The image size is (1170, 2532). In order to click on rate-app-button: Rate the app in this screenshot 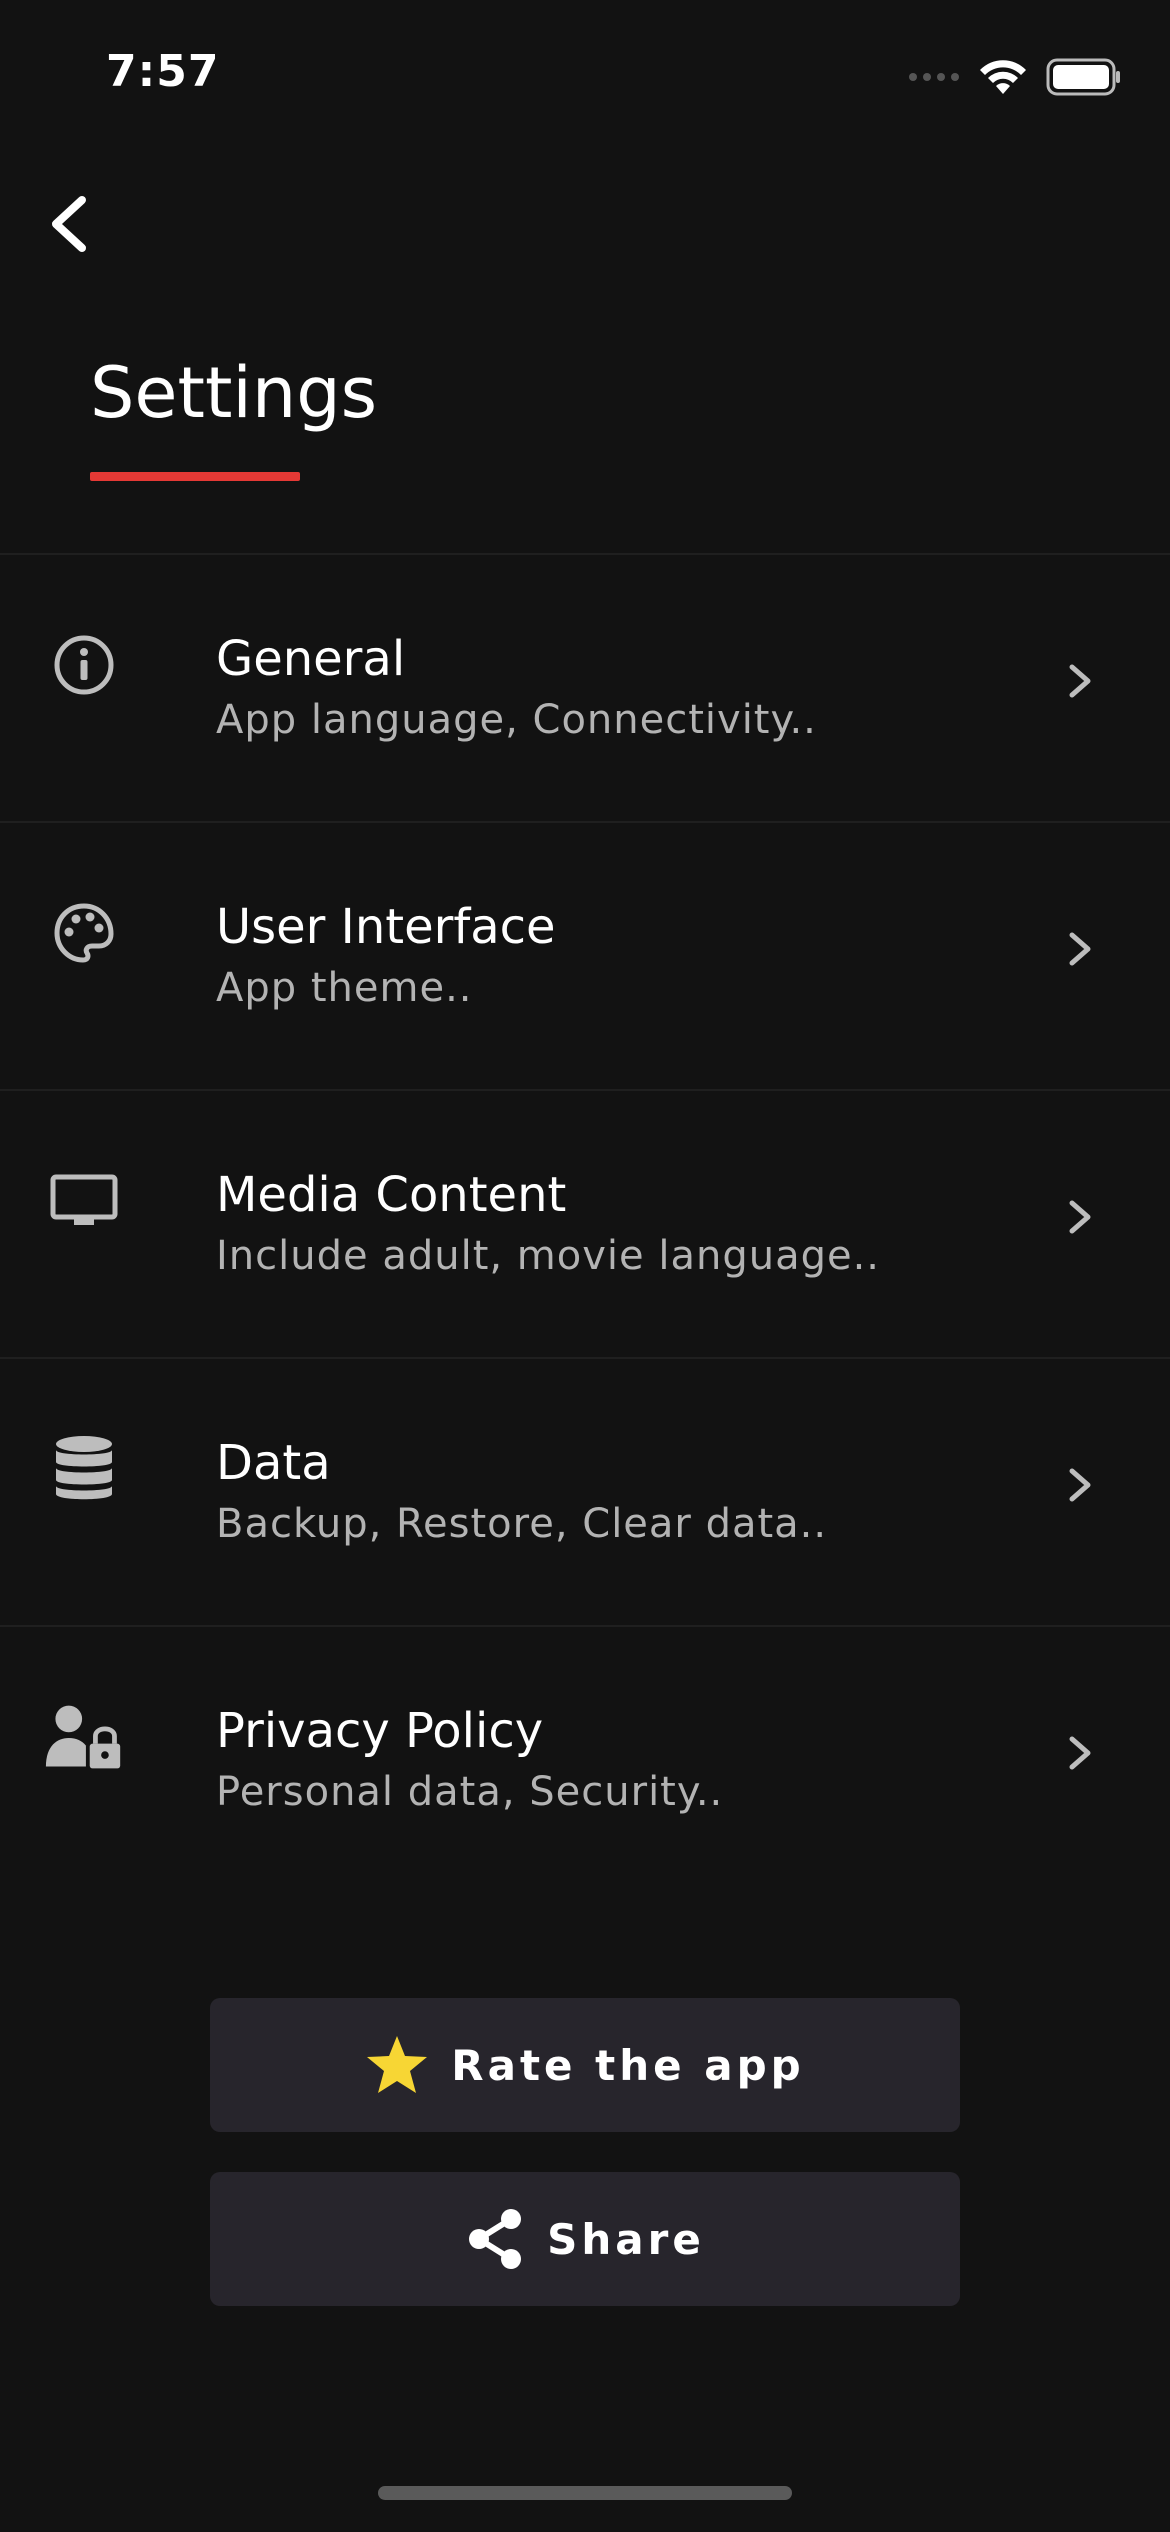, I will do `click(585, 2065)`.